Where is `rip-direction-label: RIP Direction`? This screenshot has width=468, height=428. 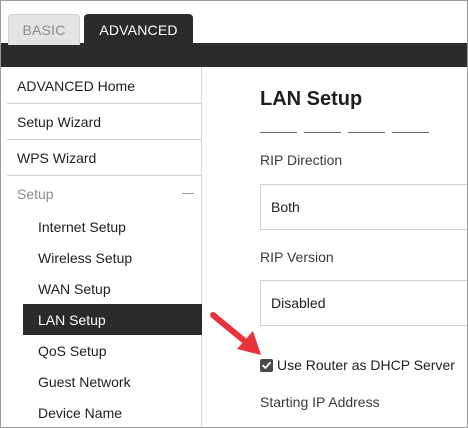
rip-direction-label: RIP Direction is located at coordinates (301, 160).